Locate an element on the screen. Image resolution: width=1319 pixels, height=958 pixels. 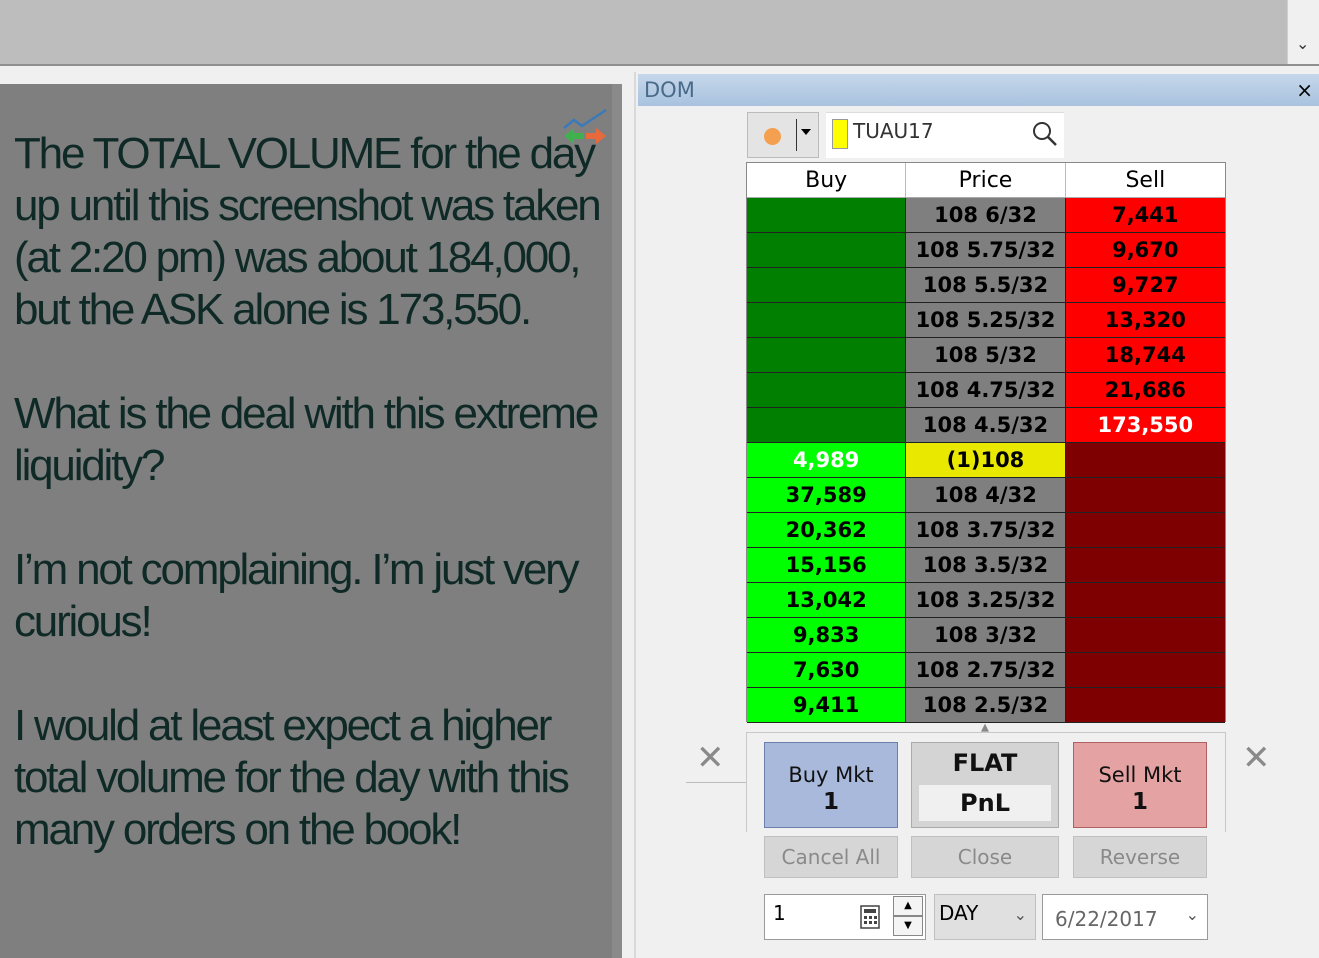
buy-cell: 4,989 is located at coordinates (827, 460).